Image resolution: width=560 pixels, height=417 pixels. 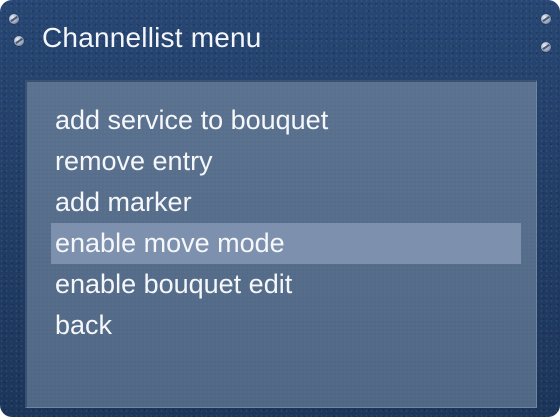 What do you see at coordinates (286, 161) in the screenshot?
I see `menu-item-remove-entry: remove entry` at bounding box center [286, 161].